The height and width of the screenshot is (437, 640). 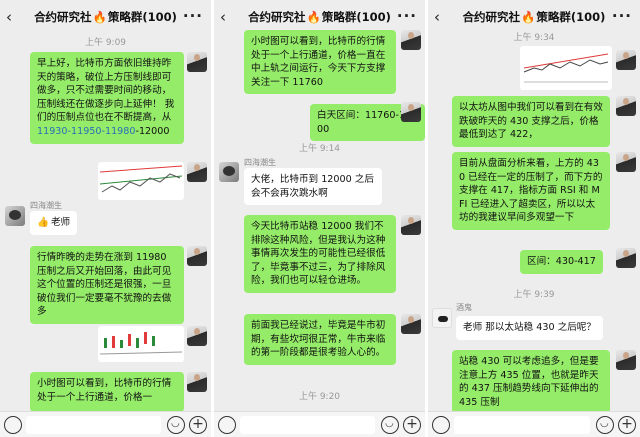 I want to click on timestamp: 上午 9:09, so click(x=105, y=43).